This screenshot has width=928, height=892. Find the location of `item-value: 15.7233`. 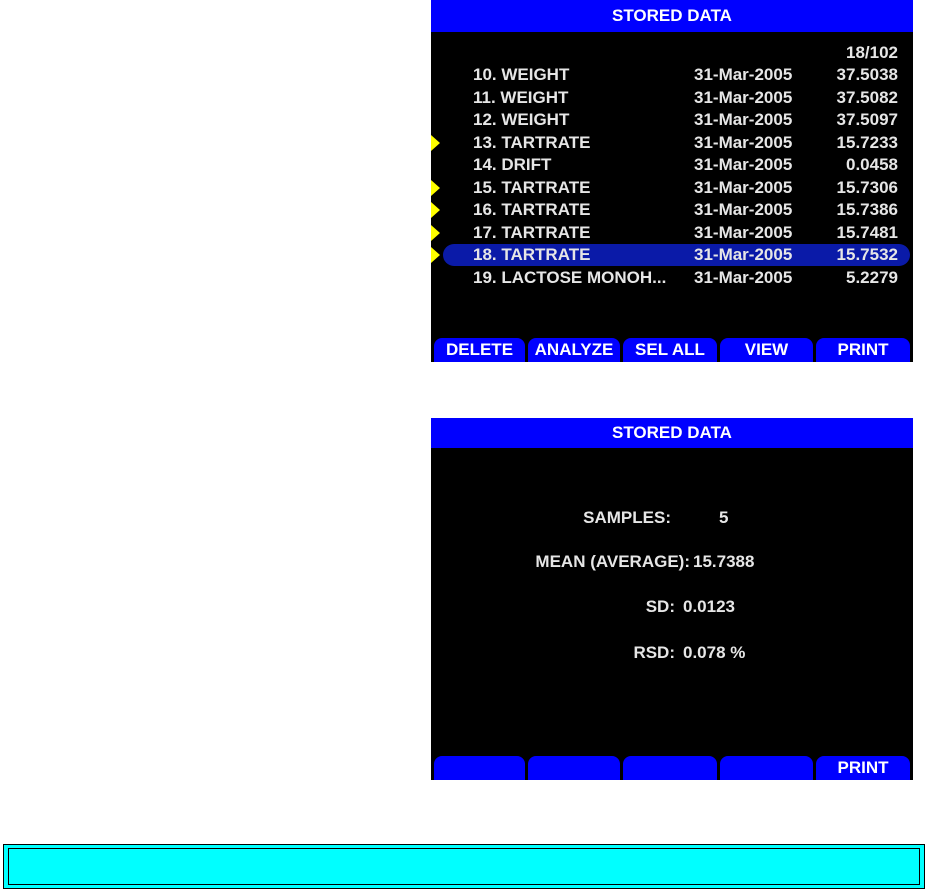

item-value: 15.7233 is located at coordinates (867, 142).